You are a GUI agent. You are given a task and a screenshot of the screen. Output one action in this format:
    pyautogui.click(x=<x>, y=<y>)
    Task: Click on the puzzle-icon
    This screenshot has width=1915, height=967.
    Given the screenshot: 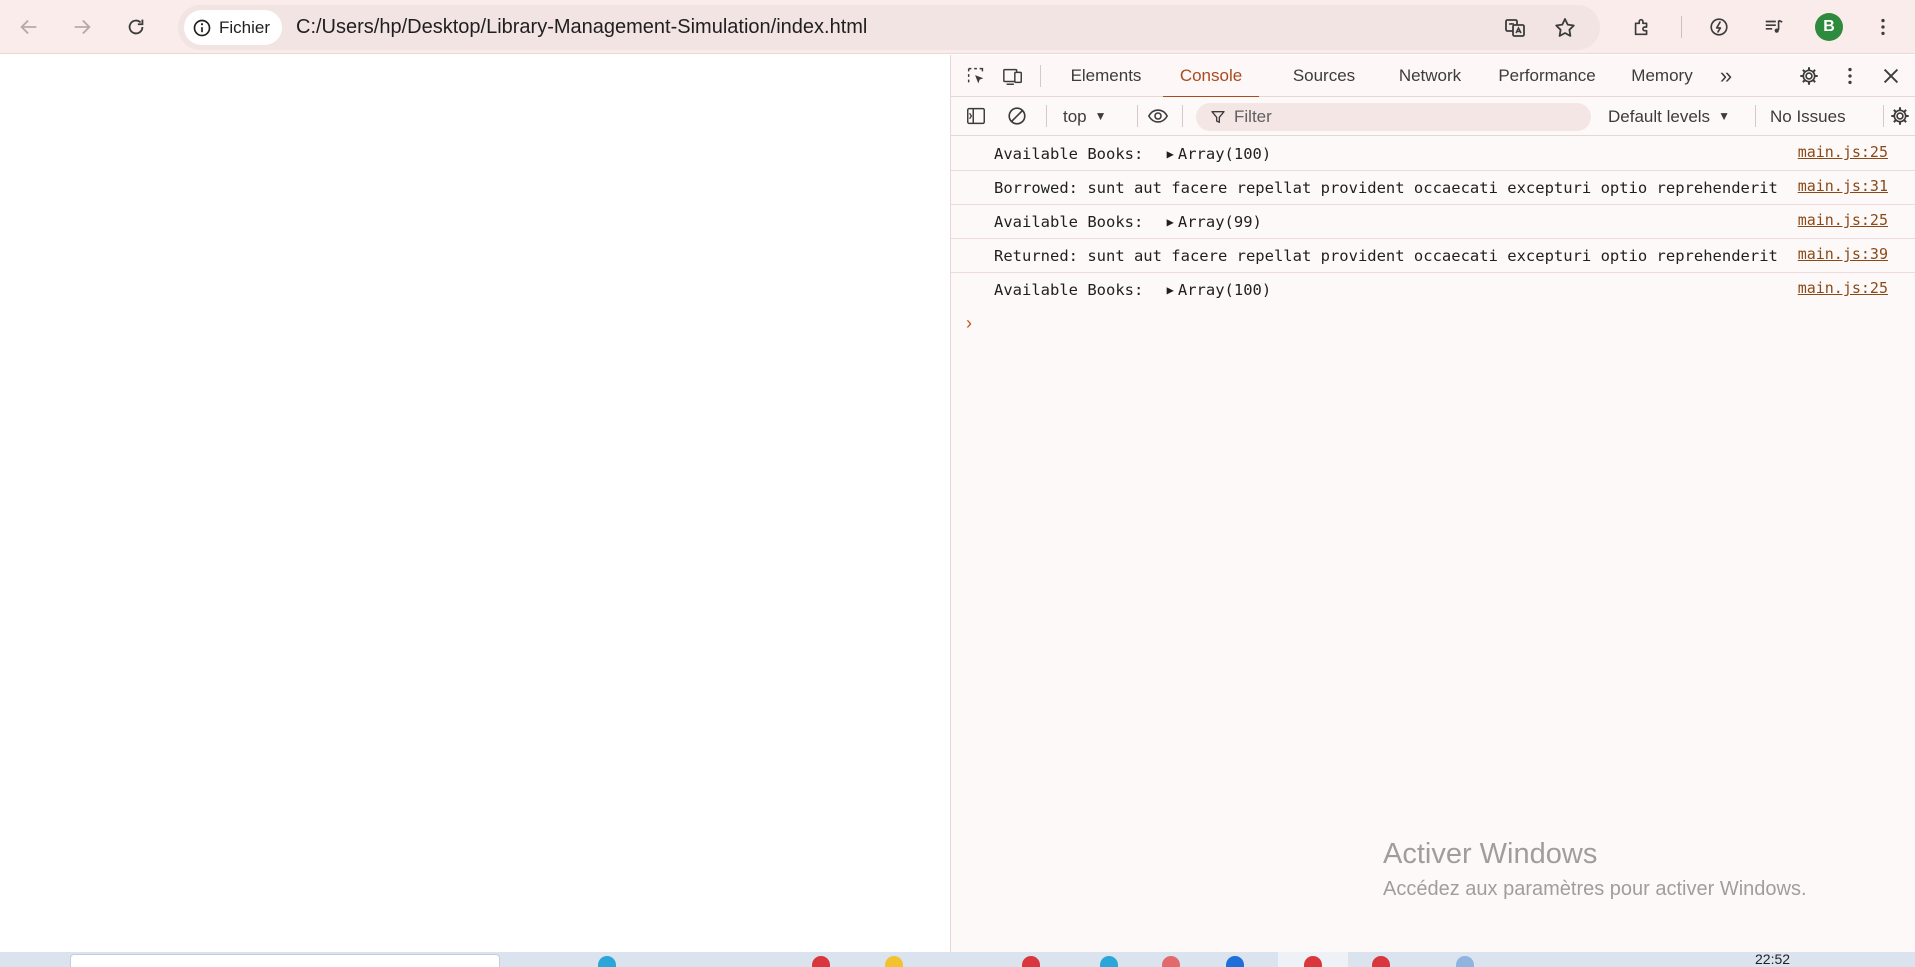 What is the action you would take?
    pyautogui.click(x=1641, y=27)
    